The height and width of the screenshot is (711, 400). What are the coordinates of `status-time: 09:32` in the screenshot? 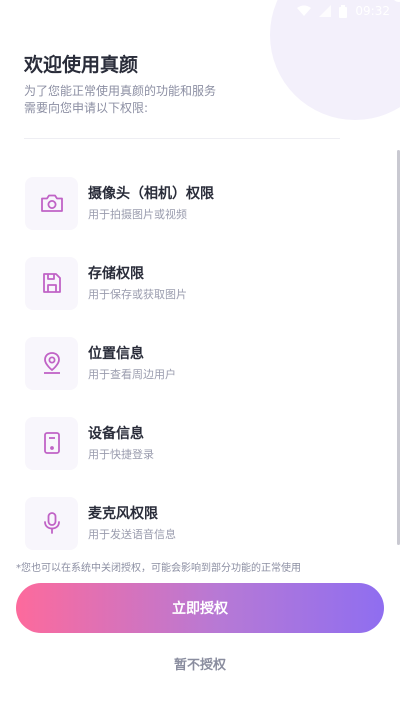 It's located at (372, 11).